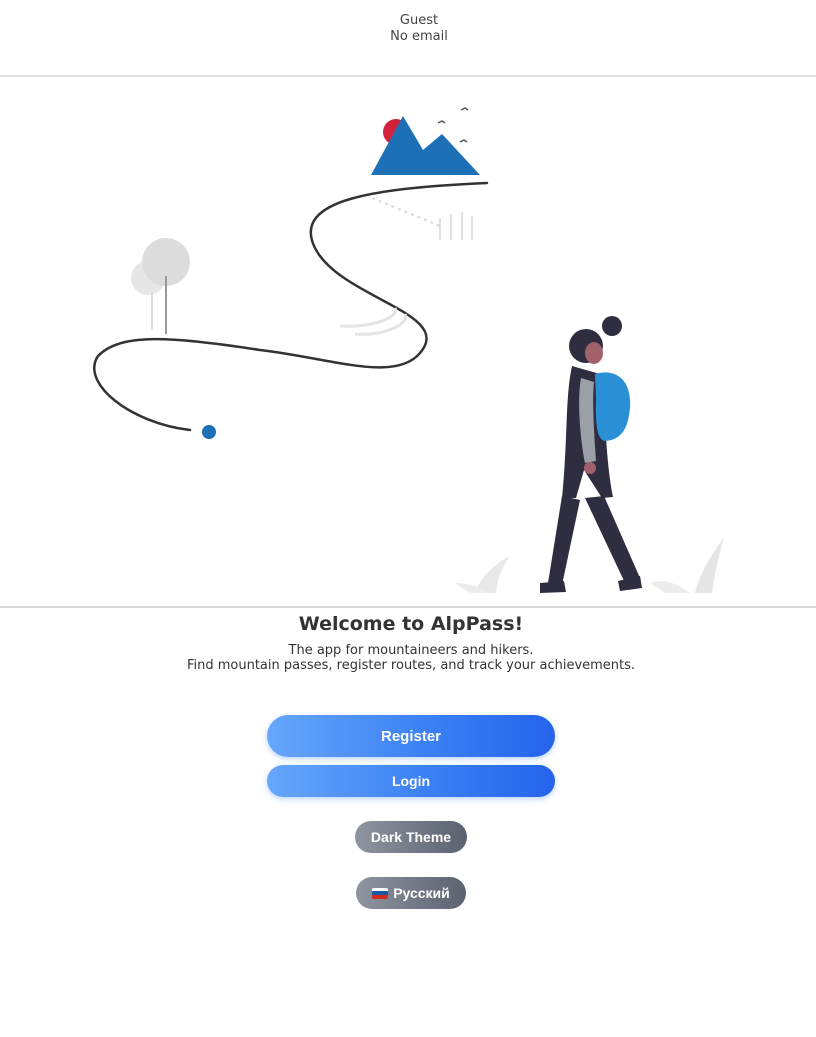  I want to click on user-header: Guest No email, so click(408, 38).